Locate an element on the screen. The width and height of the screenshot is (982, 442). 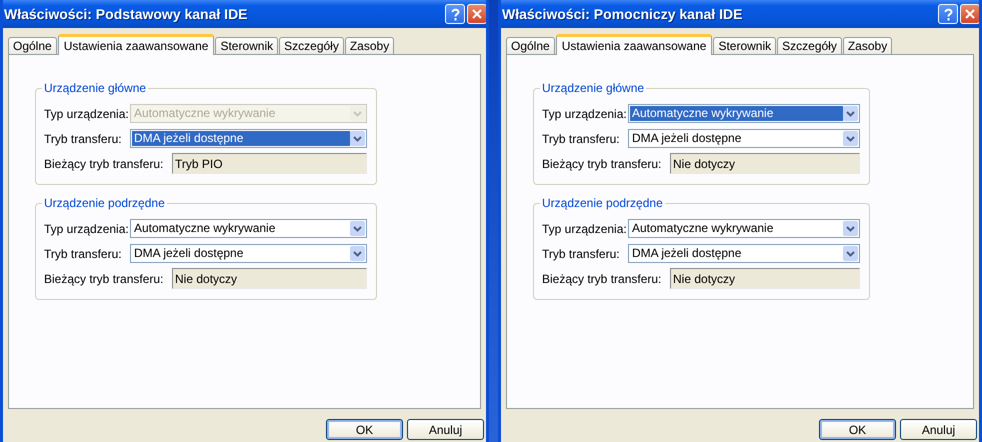
window-title: Właściwości: Podstawowy kanał IDE is located at coordinates (126, 14).